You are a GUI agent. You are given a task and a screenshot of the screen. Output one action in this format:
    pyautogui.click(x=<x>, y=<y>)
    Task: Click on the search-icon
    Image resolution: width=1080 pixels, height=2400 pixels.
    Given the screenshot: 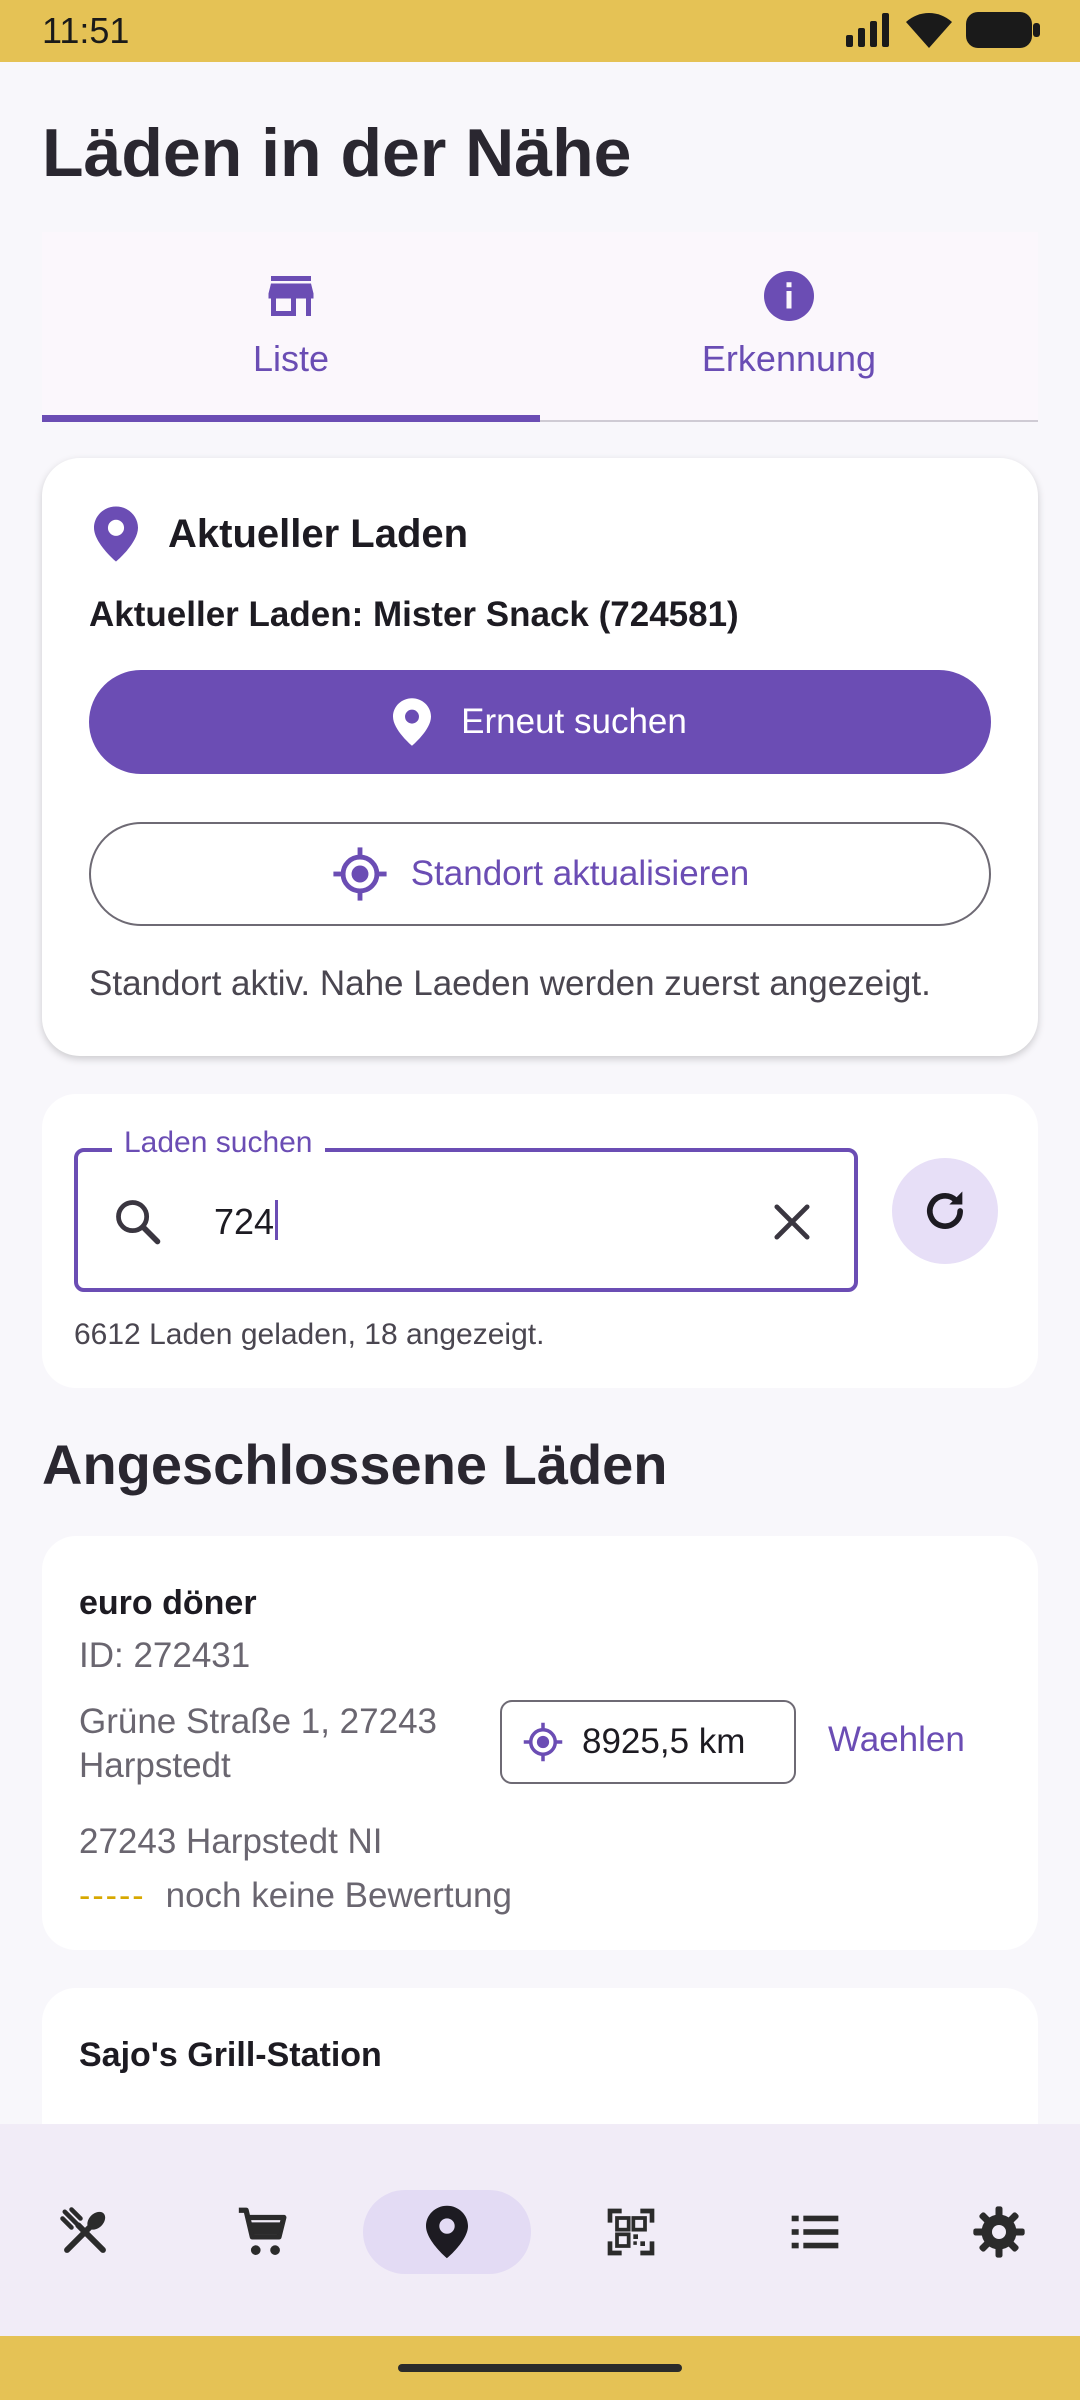 What is the action you would take?
    pyautogui.click(x=138, y=1222)
    